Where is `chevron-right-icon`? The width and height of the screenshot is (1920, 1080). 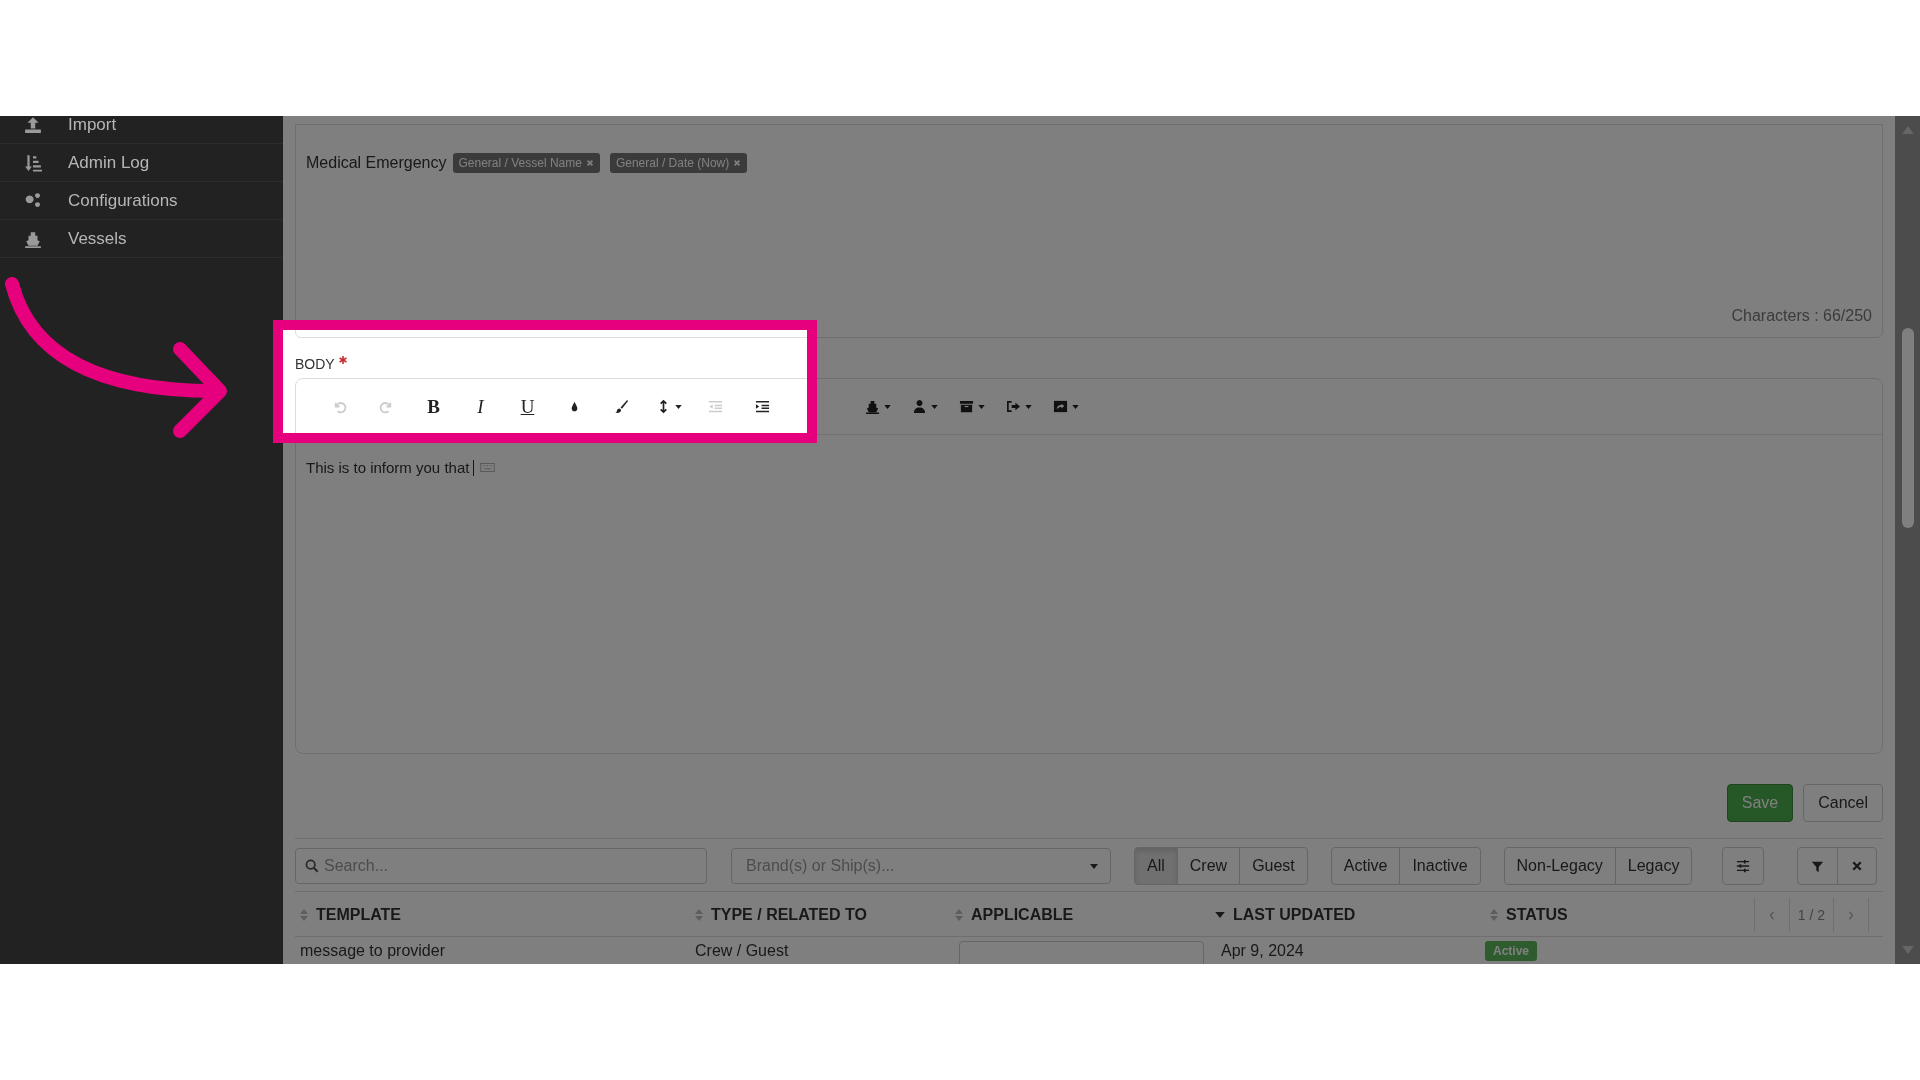
chevron-right-icon is located at coordinates (1851, 915).